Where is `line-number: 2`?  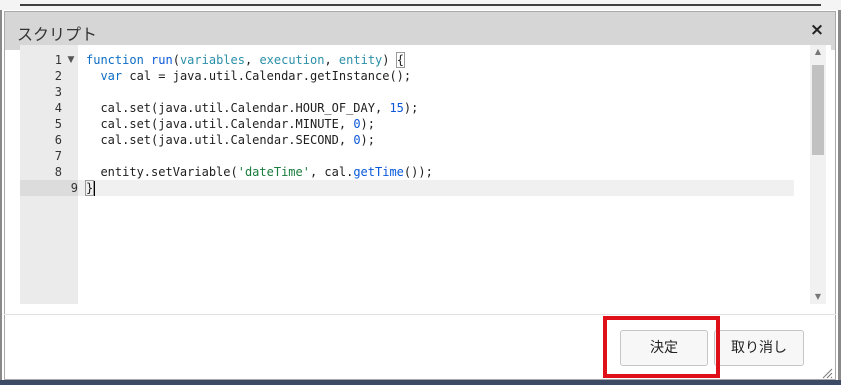
line-number: 2 is located at coordinates (58, 76).